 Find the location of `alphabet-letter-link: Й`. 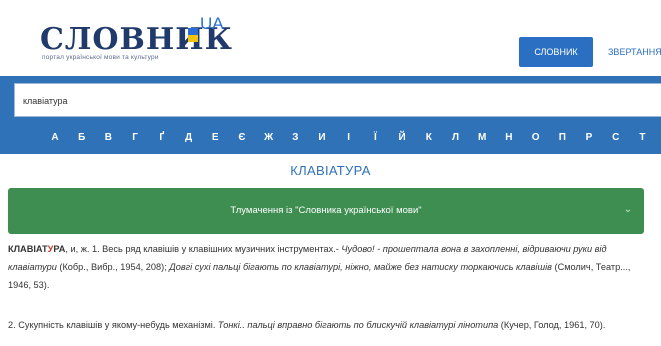

alphabet-letter-link: Й is located at coordinates (402, 138).